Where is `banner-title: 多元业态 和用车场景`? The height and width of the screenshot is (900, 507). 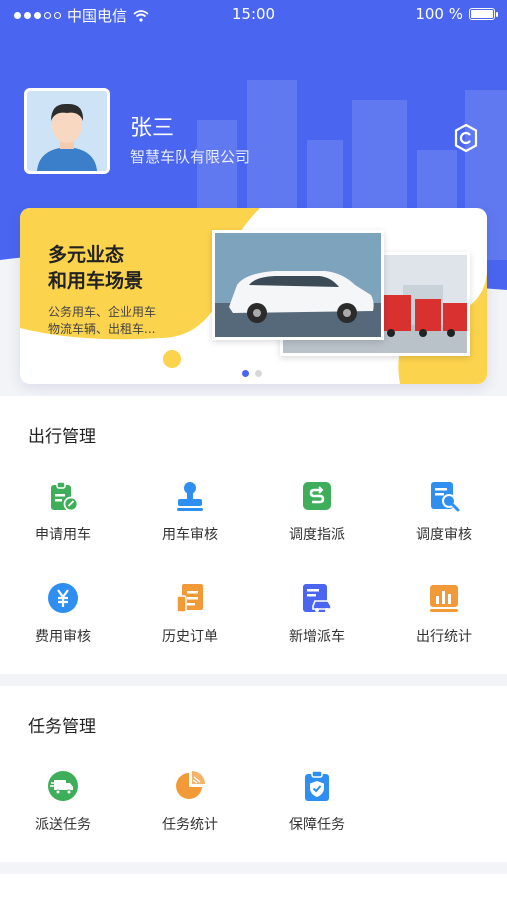
banner-title: 多元业态 和用车场景 is located at coordinates (95, 268).